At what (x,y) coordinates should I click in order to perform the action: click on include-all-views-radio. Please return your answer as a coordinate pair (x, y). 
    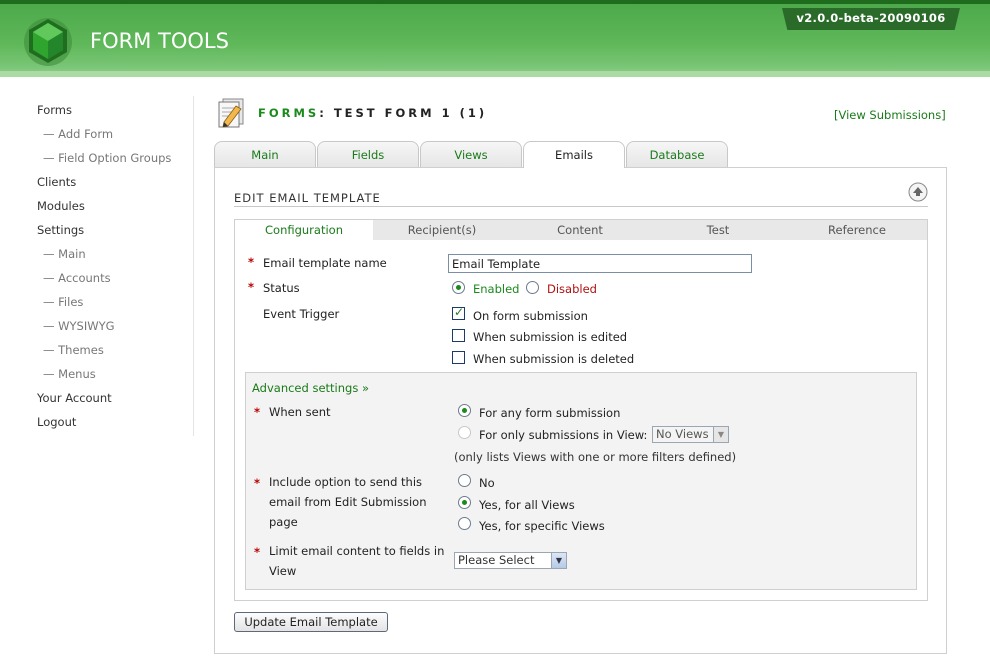
    Looking at the image, I should click on (464, 502).